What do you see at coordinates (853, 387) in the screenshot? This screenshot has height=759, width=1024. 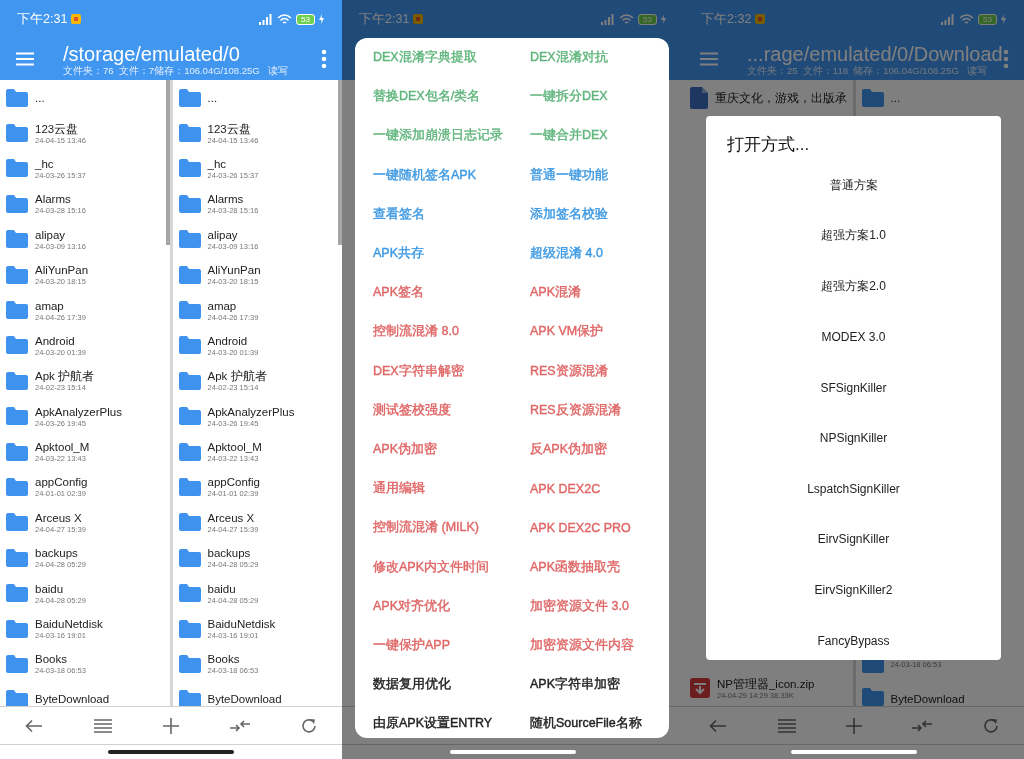 I see `dialog-option: SFSignKiller` at bounding box center [853, 387].